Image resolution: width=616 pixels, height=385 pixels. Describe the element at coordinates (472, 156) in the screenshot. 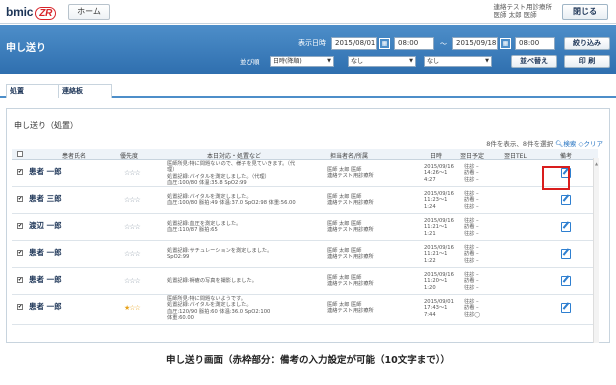

I see `col-next-plan: 翌日予定` at that location.